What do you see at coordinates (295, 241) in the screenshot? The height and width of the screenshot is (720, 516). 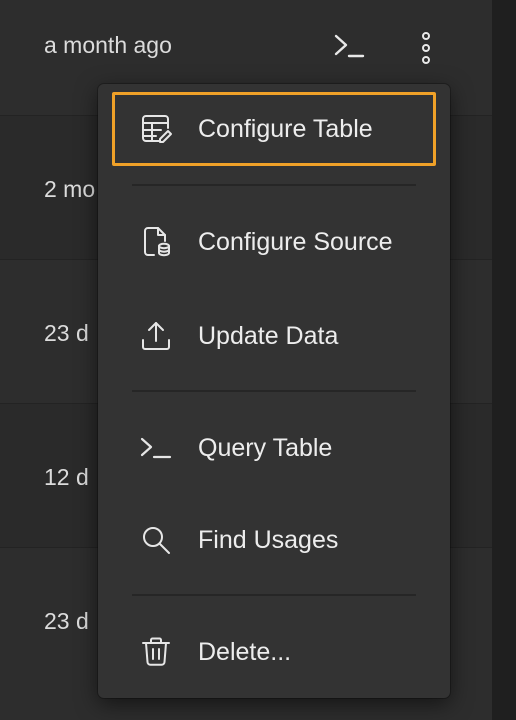 I see `menu-item-label: Configure Source` at bounding box center [295, 241].